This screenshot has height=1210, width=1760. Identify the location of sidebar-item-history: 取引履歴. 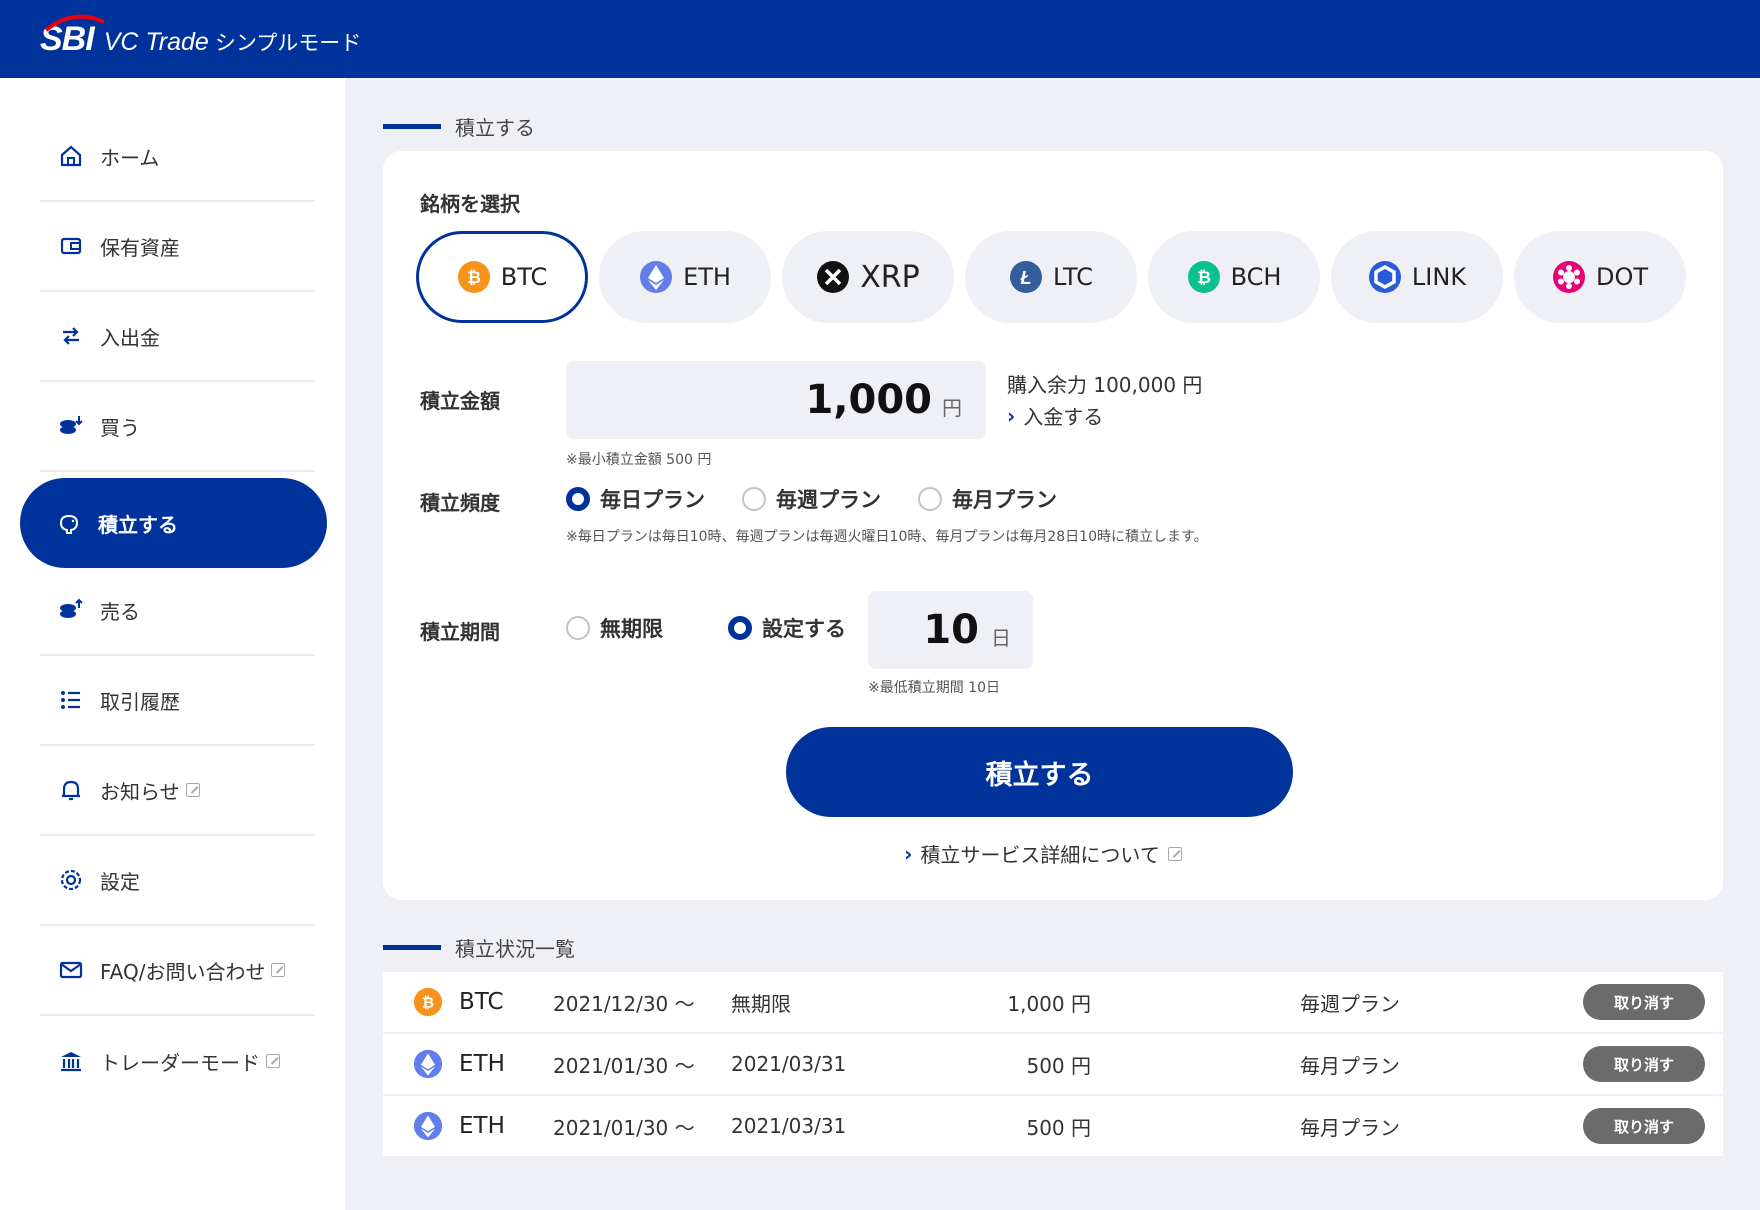
(177, 701).